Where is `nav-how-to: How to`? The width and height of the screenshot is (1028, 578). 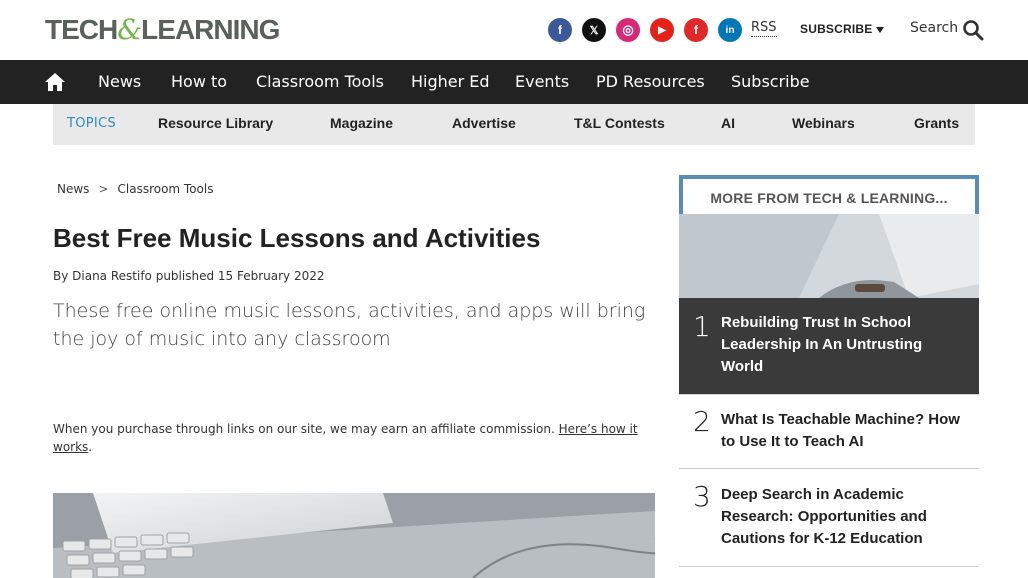 nav-how-to: How to is located at coordinates (199, 82).